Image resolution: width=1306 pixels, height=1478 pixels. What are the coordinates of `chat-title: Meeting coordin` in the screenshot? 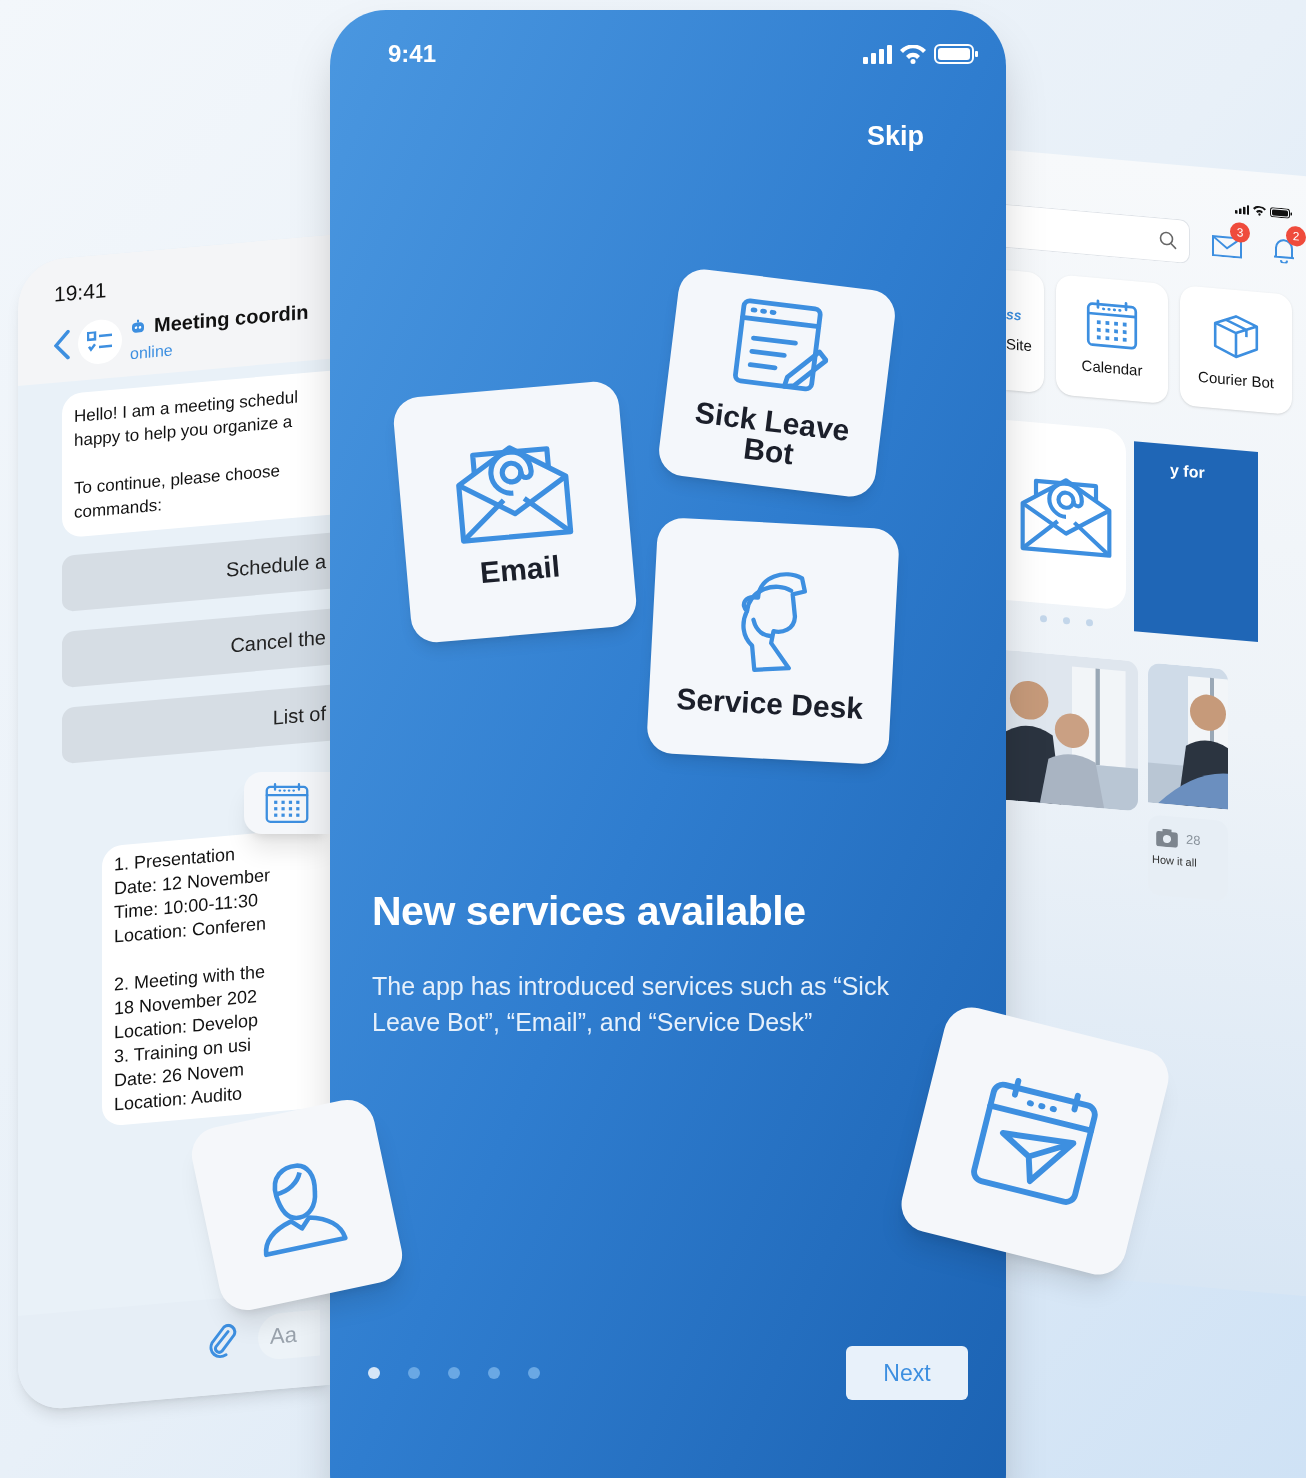 It's located at (231, 318).